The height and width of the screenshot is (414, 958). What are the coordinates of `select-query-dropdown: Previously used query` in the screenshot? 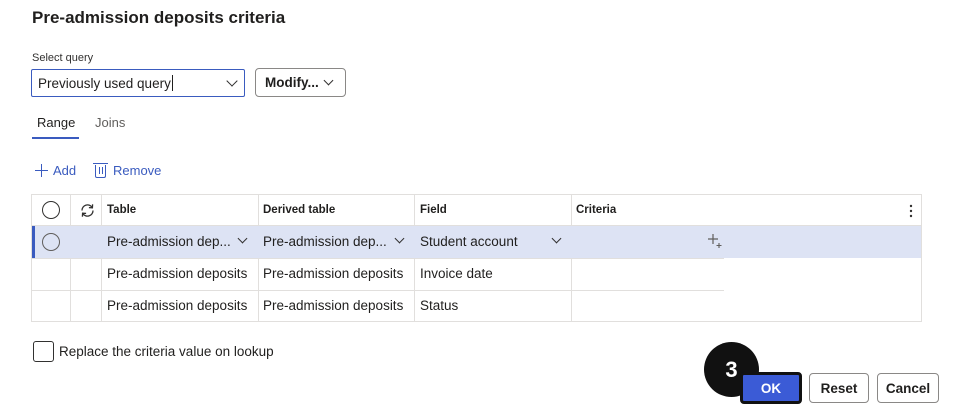 It's located at (138, 83).